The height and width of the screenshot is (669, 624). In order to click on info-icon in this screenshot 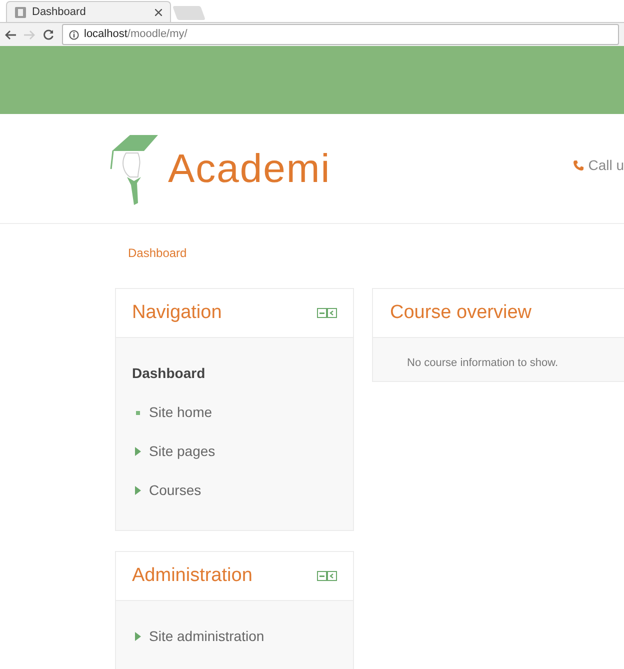, I will do `click(74, 35)`.